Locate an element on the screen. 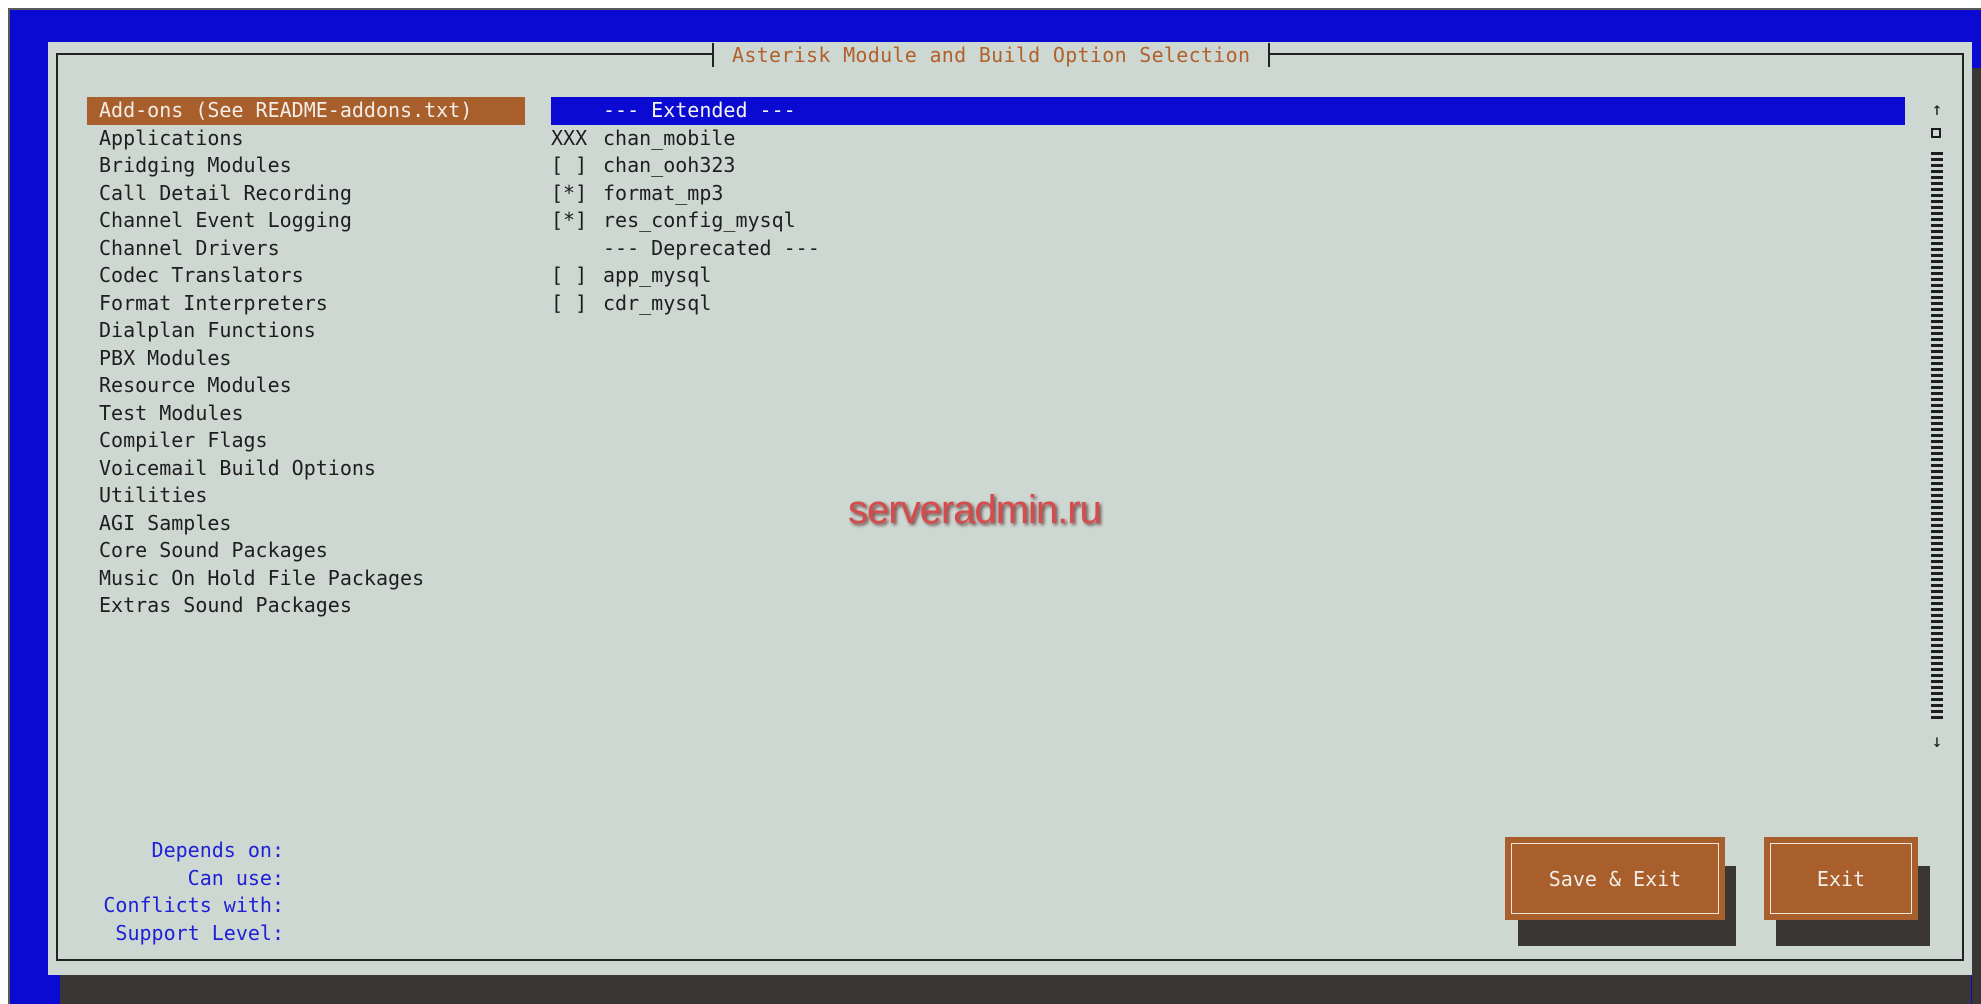  category-item: Bridging Modules is located at coordinates (306, 166).